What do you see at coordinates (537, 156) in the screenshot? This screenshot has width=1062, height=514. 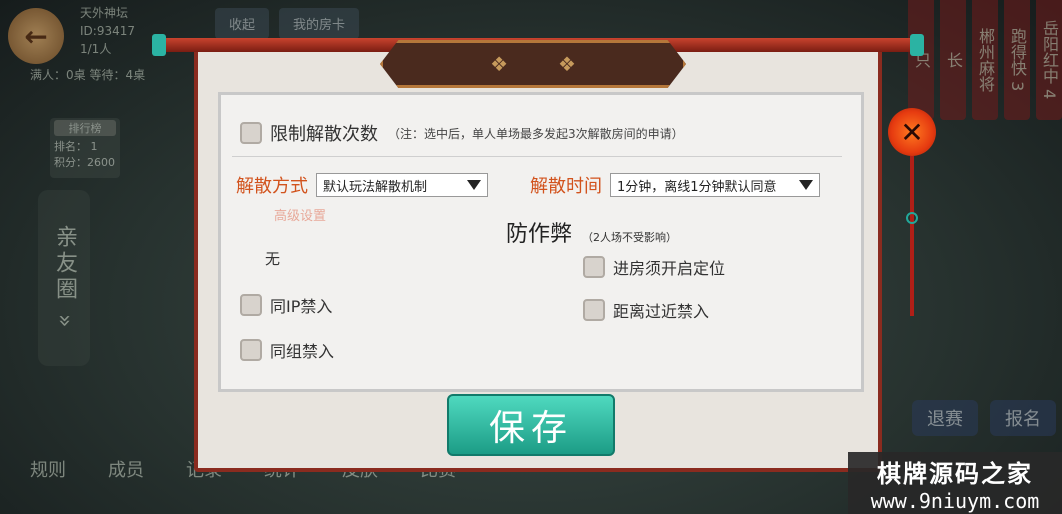 I see `divider` at bounding box center [537, 156].